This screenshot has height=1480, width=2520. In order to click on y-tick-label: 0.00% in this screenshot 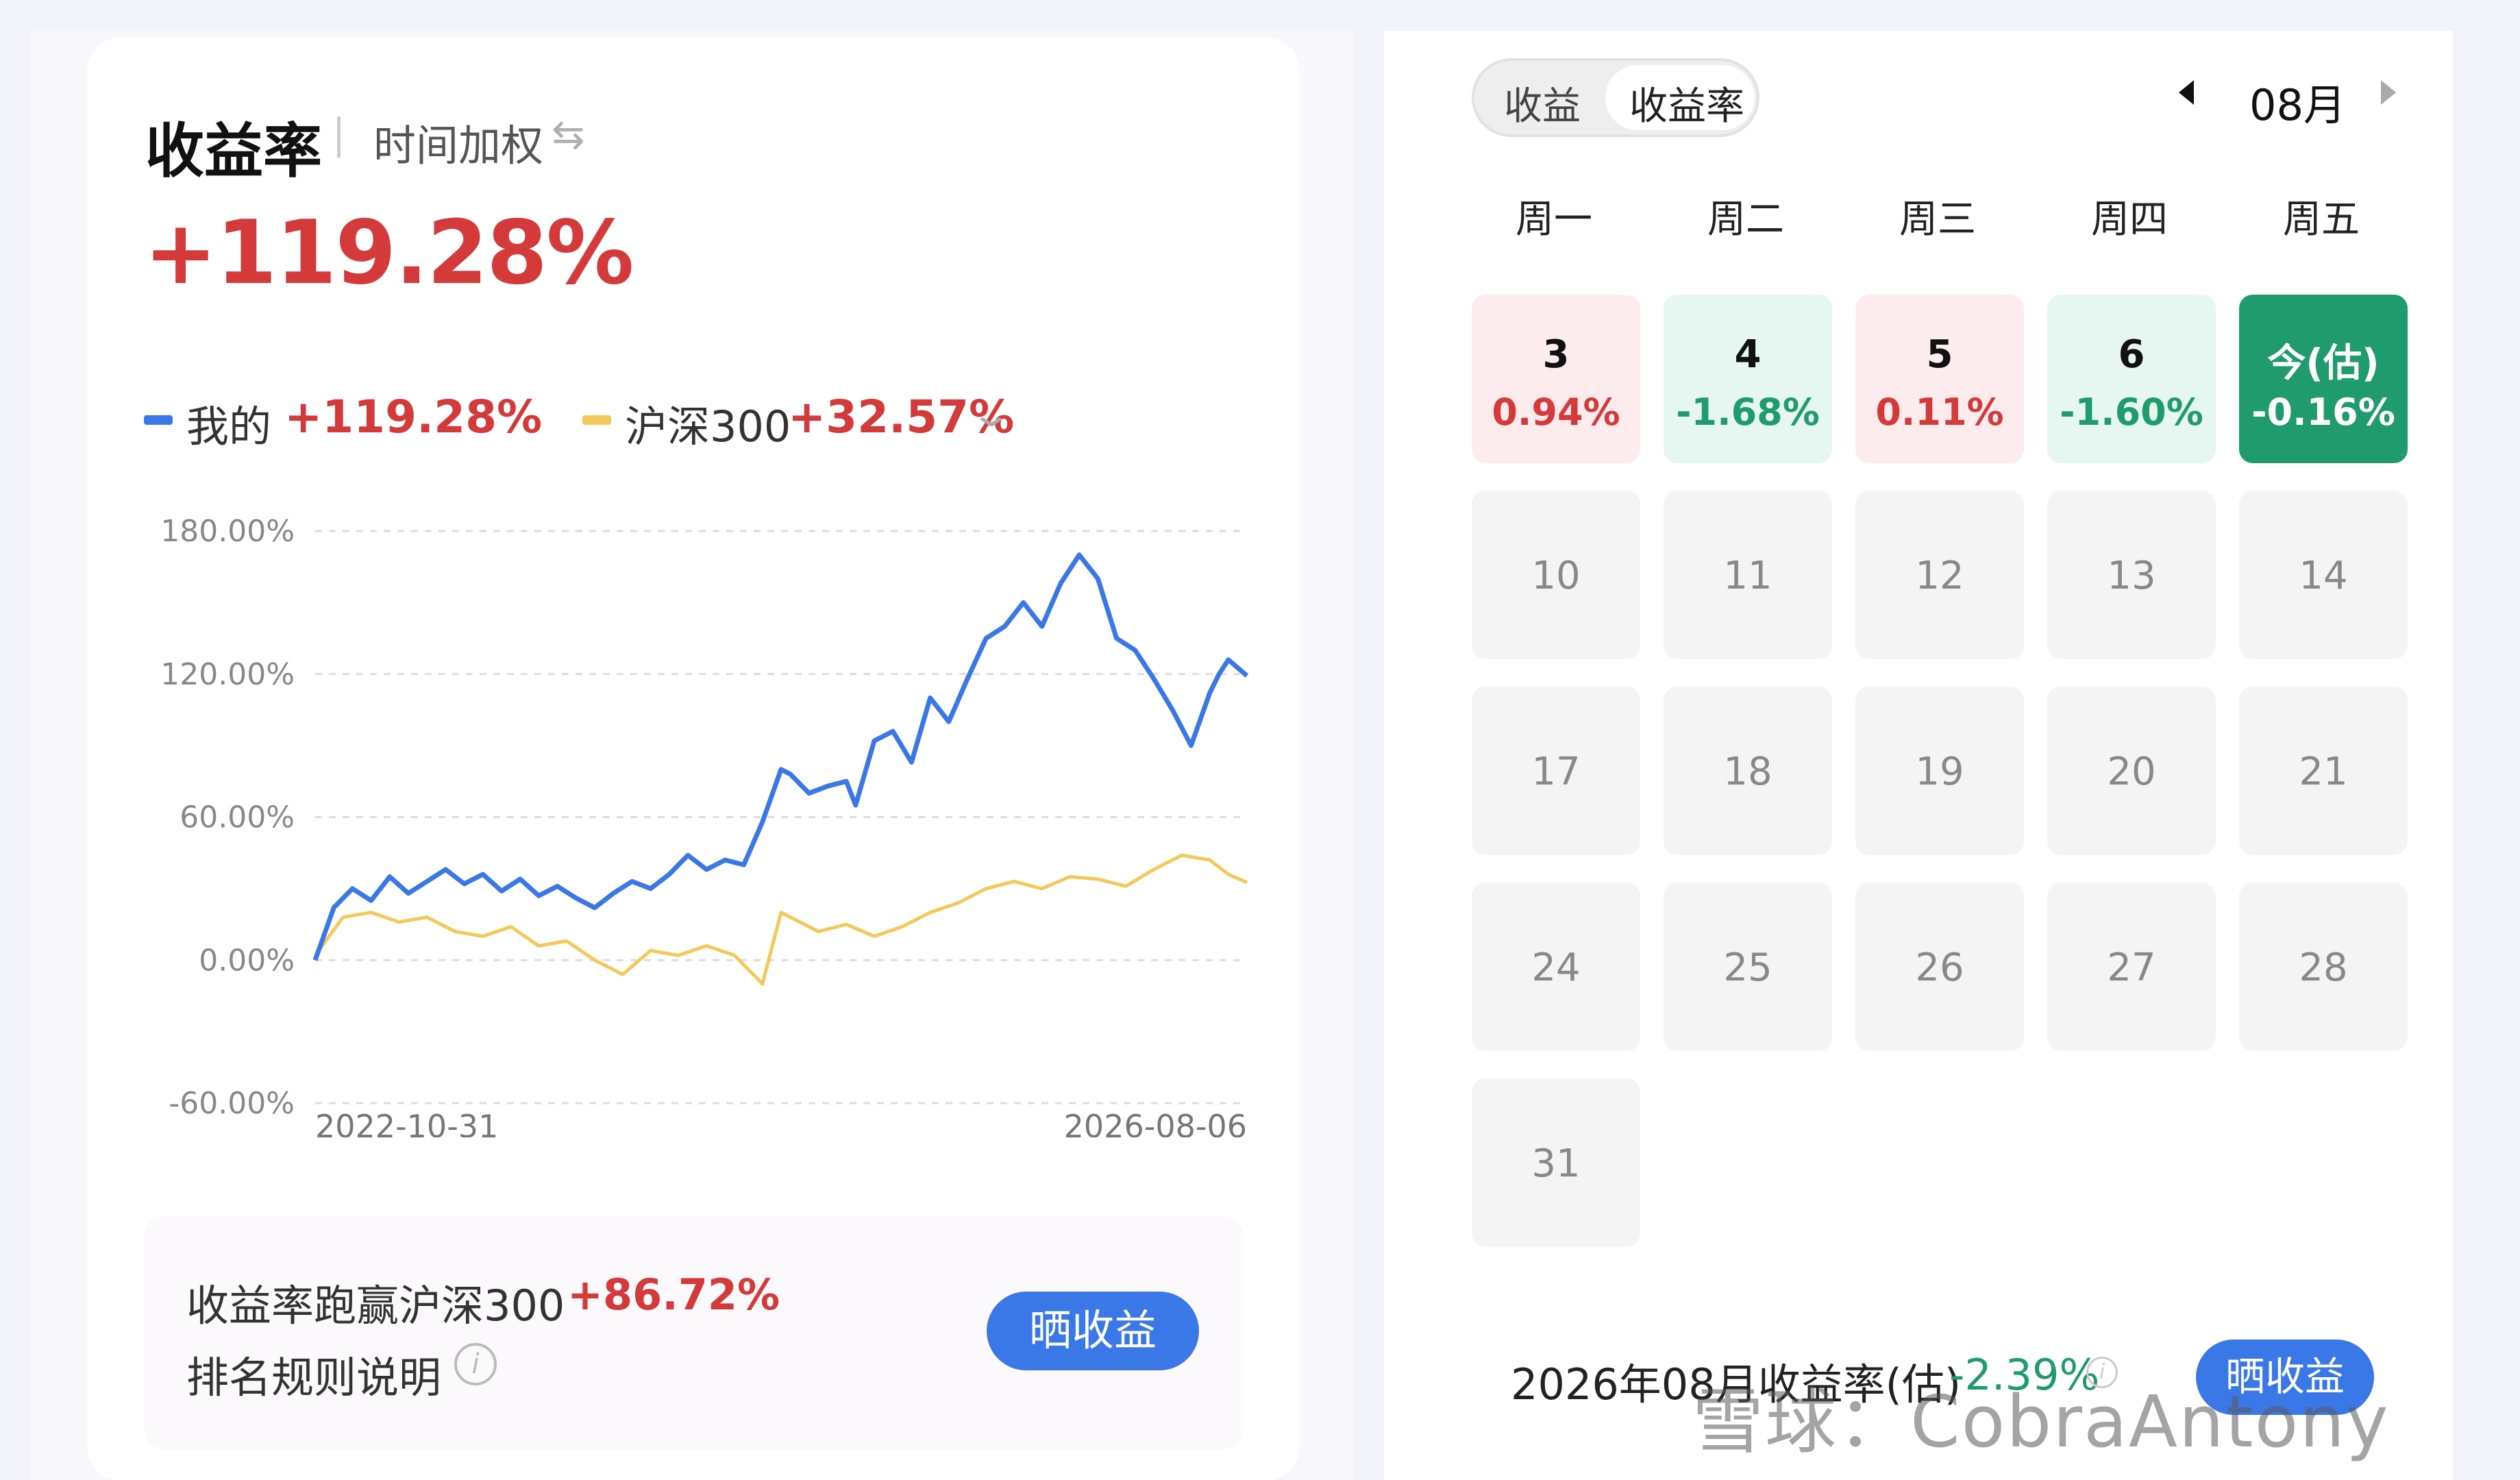, I will do `click(247, 961)`.